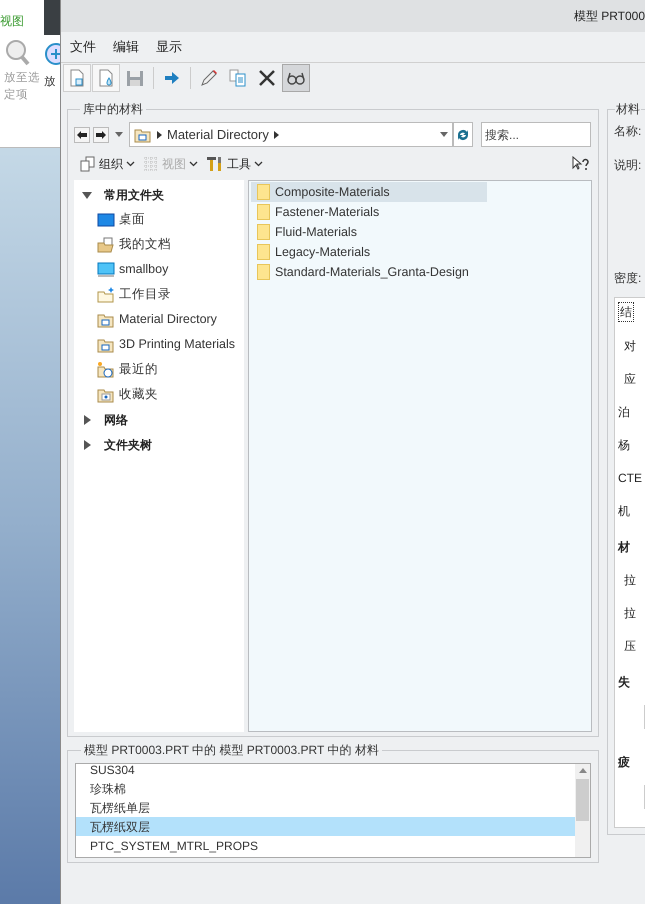 Image resolution: width=645 pixels, height=904 pixels. I want to click on toolbar-button, so click(296, 78).